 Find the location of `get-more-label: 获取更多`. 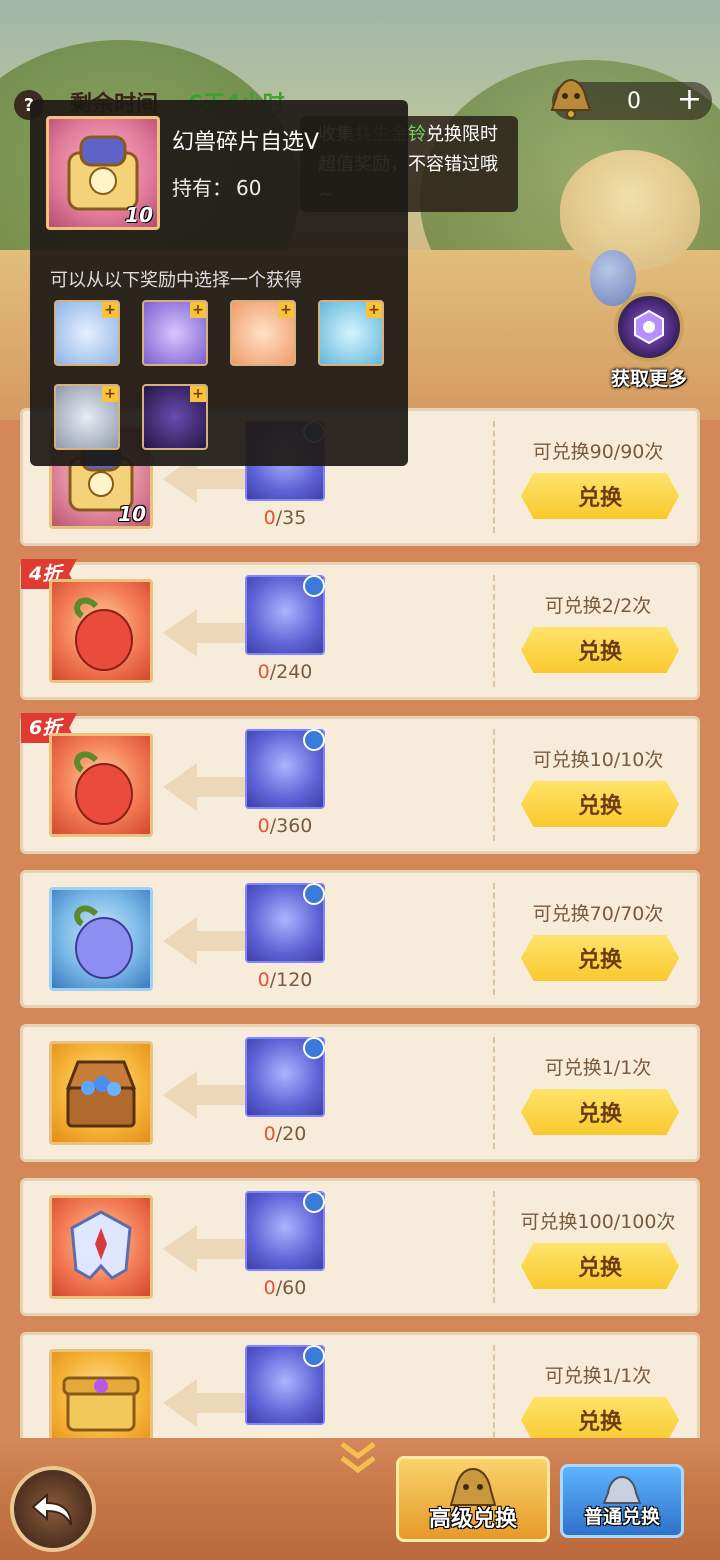

get-more-label: 获取更多 is located at coordinates (648, 379).